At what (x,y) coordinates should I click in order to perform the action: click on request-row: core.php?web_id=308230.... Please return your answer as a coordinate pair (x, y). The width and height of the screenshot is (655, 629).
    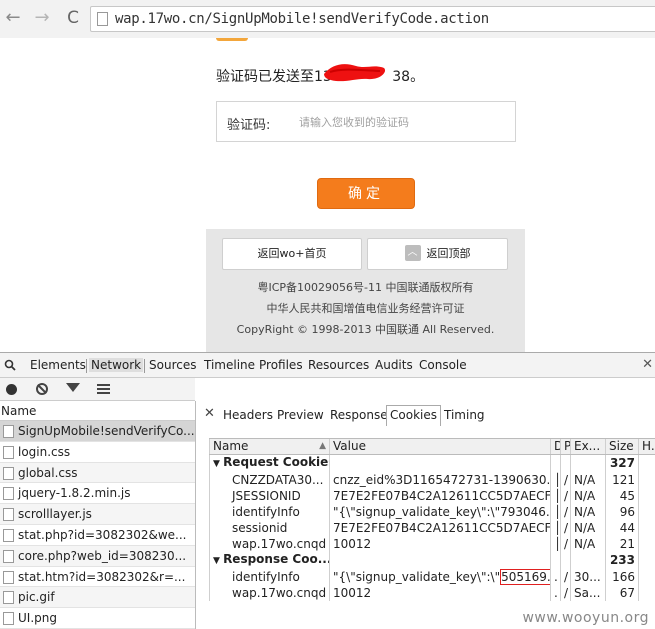
    Looking at the image, I should click on (97, 556).